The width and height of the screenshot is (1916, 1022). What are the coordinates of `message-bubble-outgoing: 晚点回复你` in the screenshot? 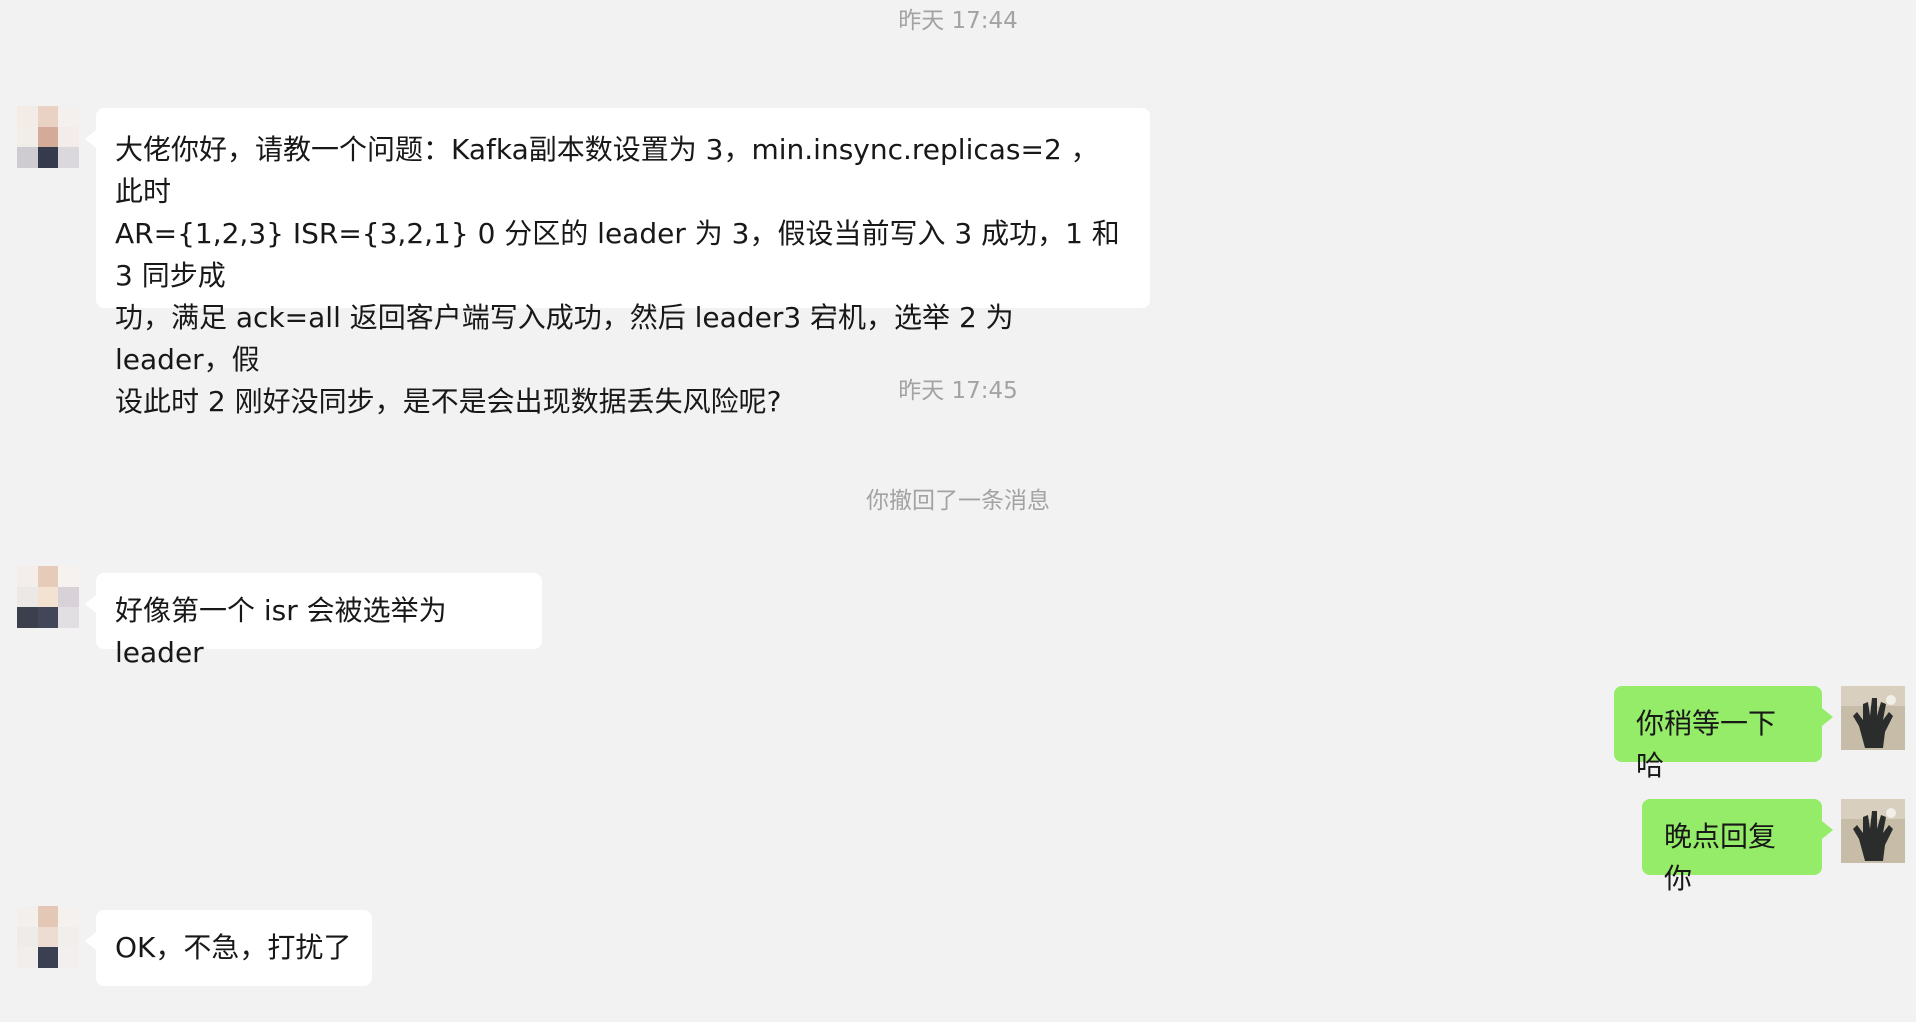 It's located at (1737, 847).